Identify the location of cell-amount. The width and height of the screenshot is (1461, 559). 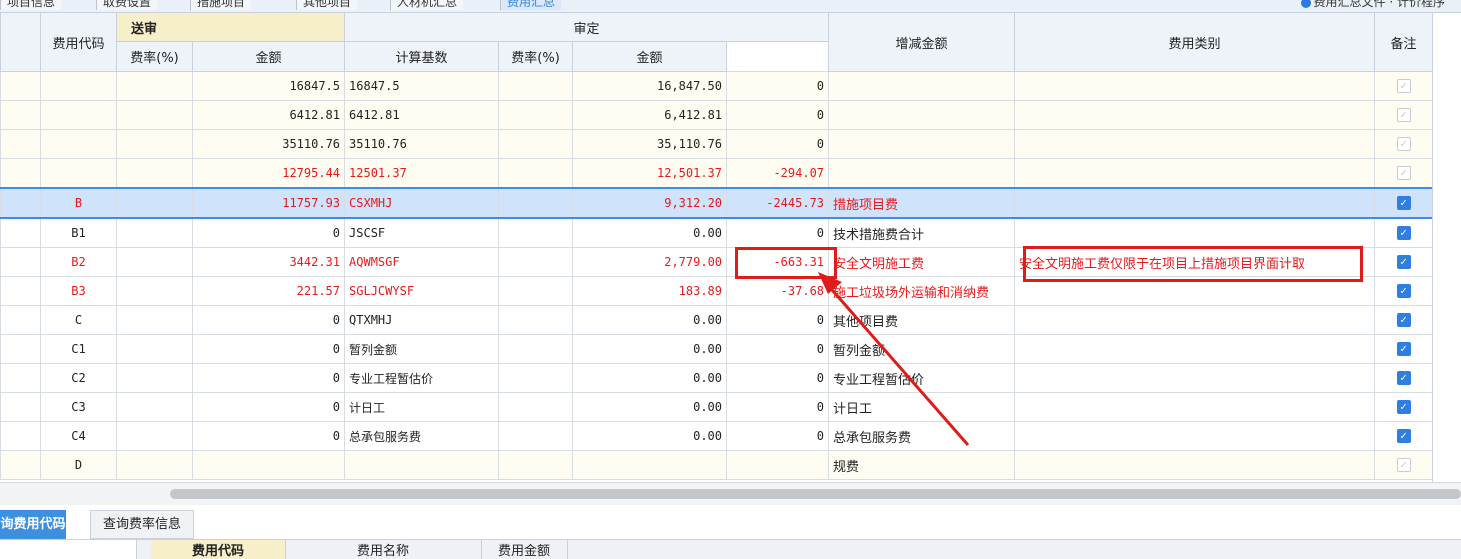
(268, 465).